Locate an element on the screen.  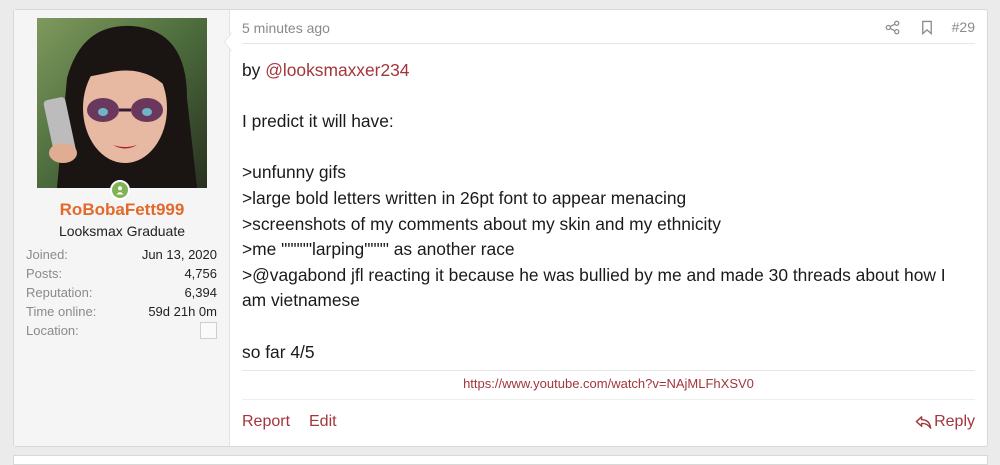
reply-arrow-icon is located at coordinates (923, 422).